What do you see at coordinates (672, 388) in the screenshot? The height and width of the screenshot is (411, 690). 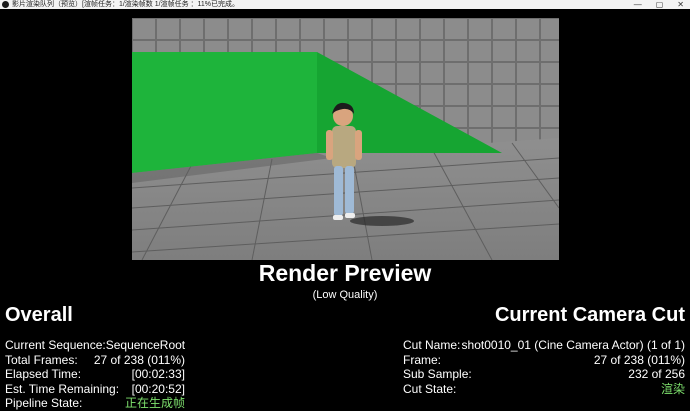 I see `status-value: 渲染` at bounding box center [672, 388].